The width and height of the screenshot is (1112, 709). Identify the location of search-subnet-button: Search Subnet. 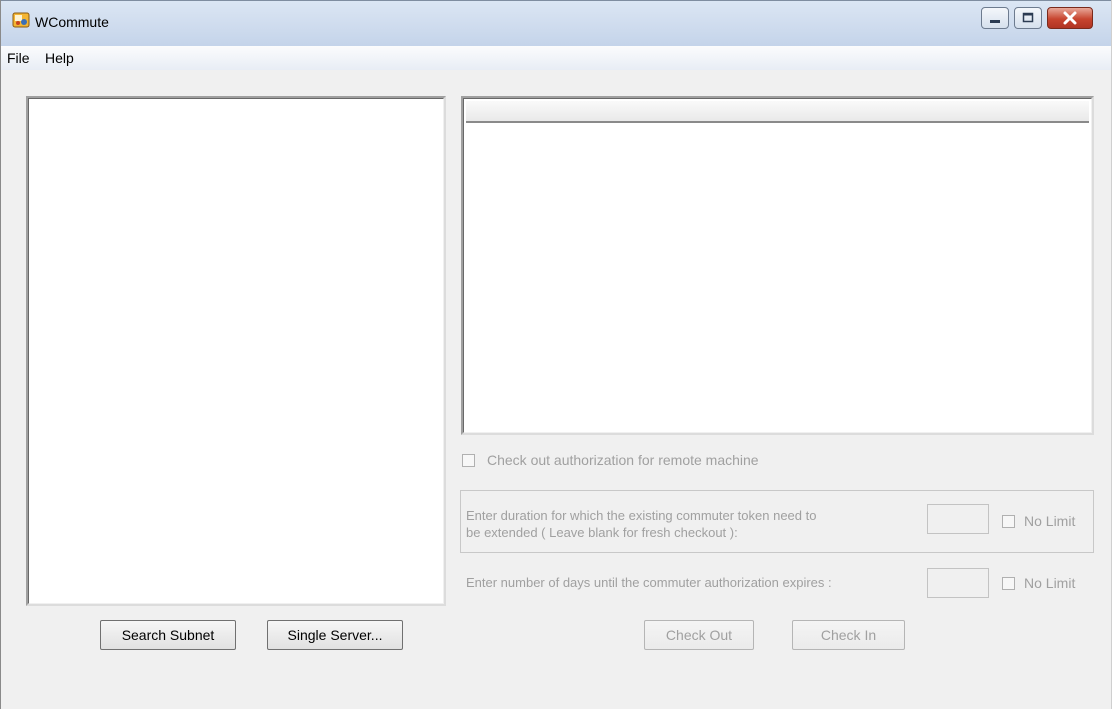
(168, 635).